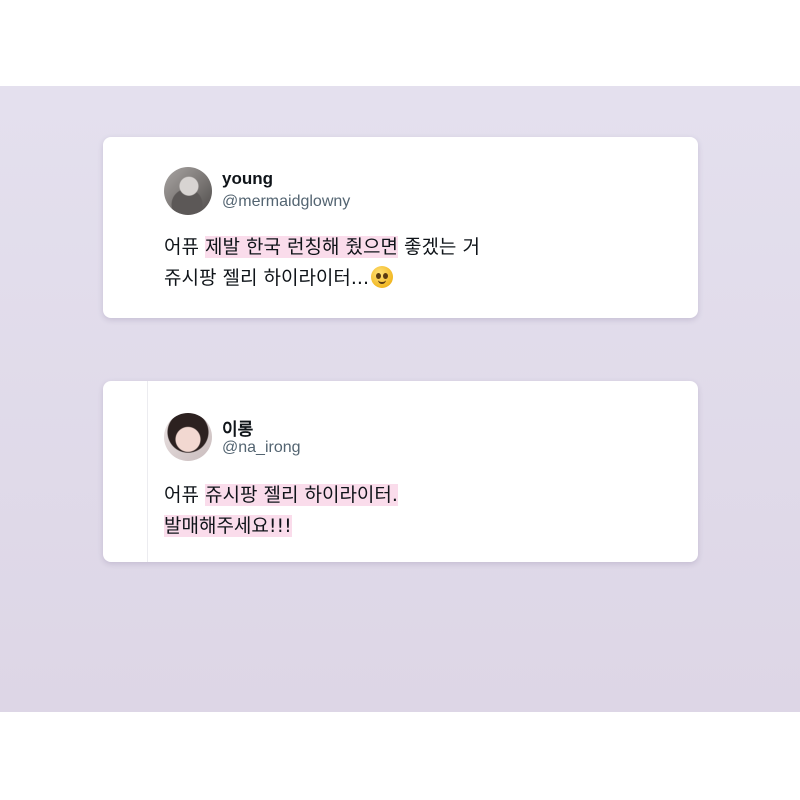  I want to click on tweet-text: 어퓨 쥬시팡 젤리 하이라이터. 발매해주세요!!!, so click(424, 511).